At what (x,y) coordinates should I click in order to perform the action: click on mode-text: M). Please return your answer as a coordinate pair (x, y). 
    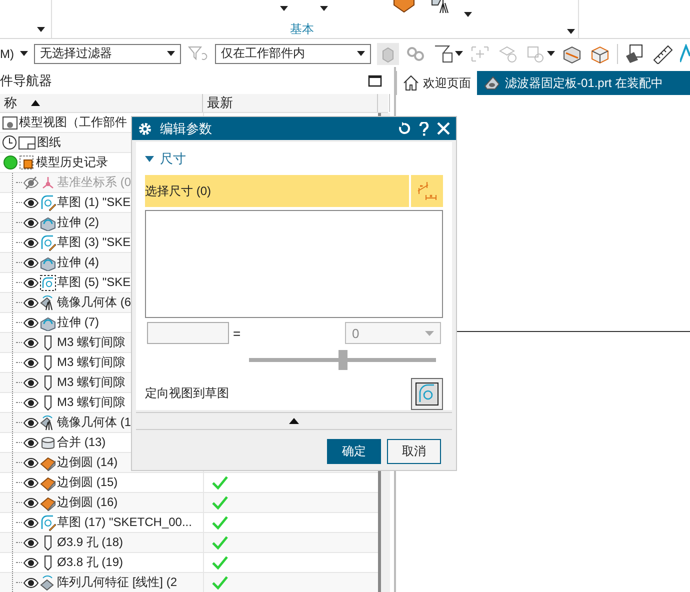
    Looking at the image, I should click on (7, 53).